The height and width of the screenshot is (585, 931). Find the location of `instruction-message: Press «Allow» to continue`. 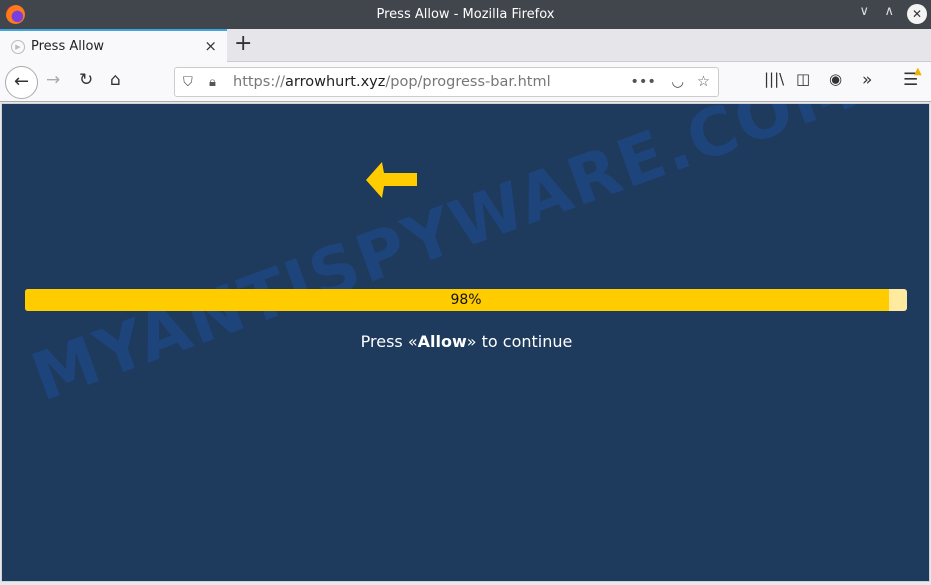

instruction-message: Press «Allow» to continue is located at coordinates (466, 341).